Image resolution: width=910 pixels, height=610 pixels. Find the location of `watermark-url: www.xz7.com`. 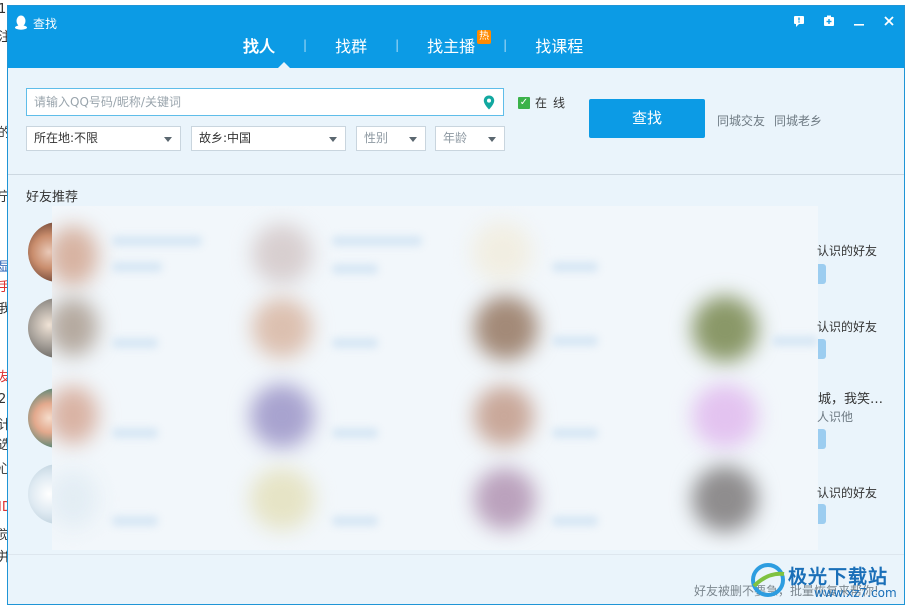

watermark-url: www.xz7.com is located at coordinates (855, 593).